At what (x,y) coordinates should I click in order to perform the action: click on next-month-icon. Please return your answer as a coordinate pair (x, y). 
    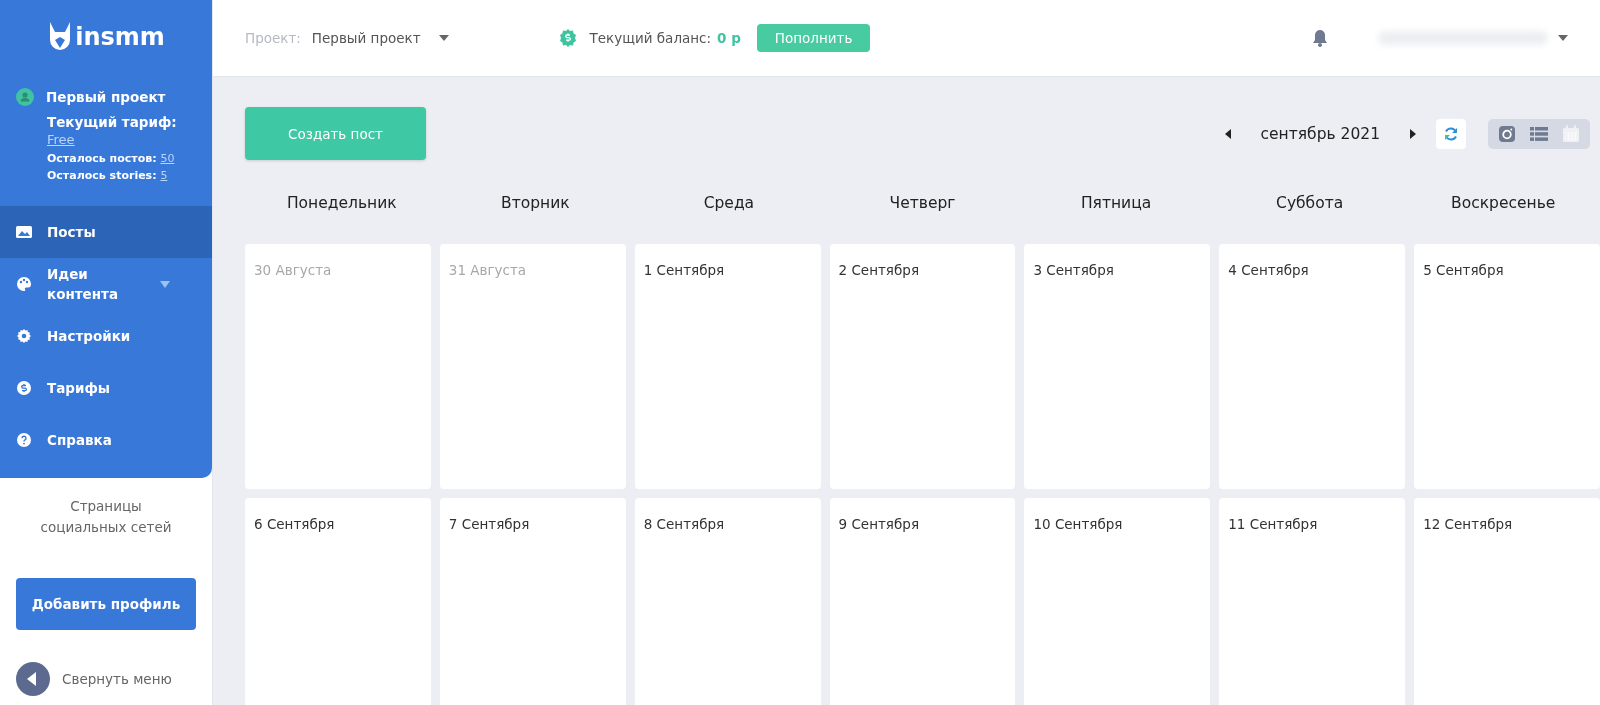
    Looking at the image, I should click on (1413, 133).